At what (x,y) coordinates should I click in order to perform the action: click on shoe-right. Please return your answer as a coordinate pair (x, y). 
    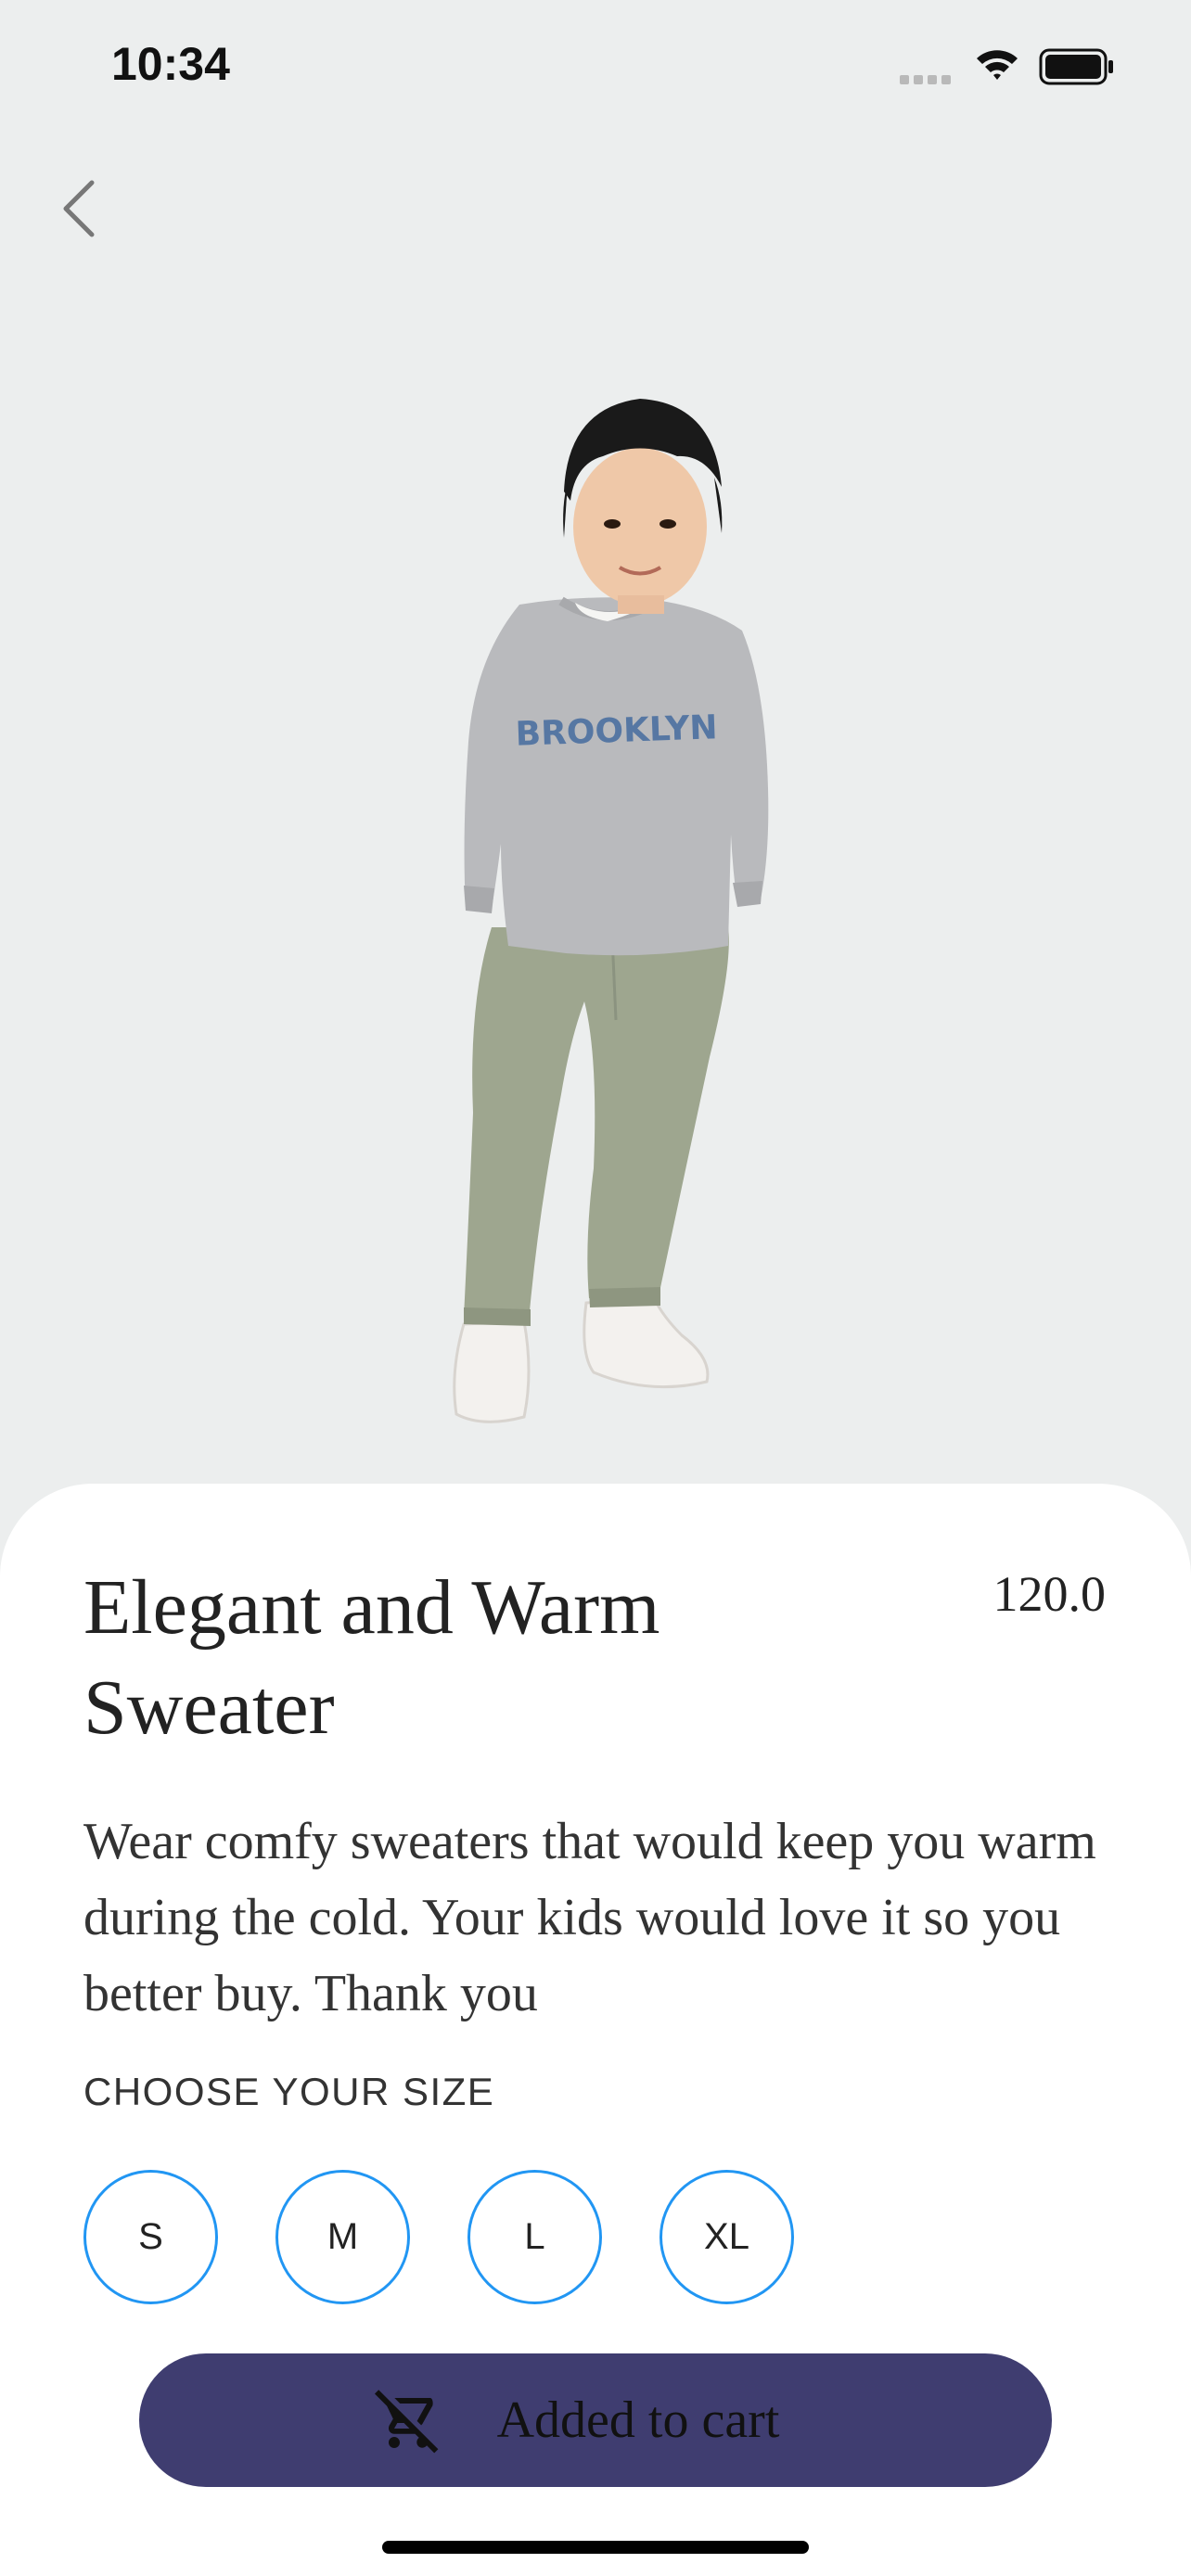
    Looking at the image, I should click on (647, 1343).